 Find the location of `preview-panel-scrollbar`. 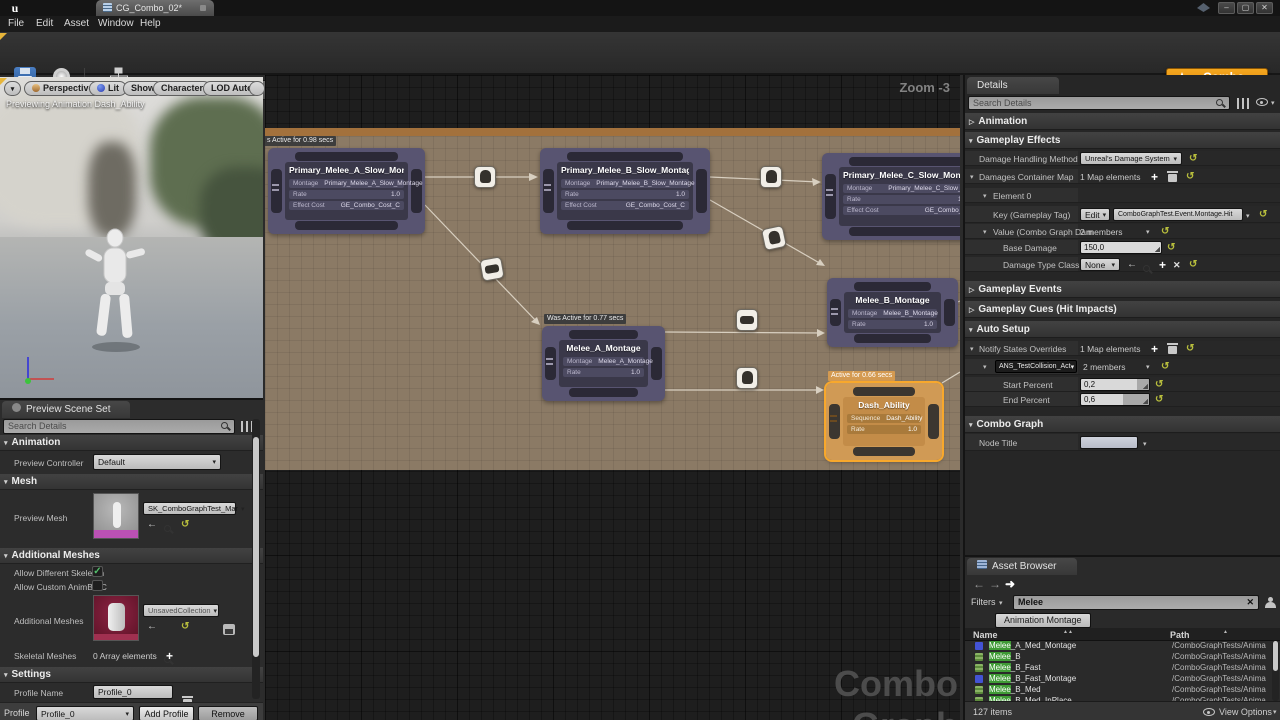

preview-panel-scrollbar is located at coordinates (256, 559).